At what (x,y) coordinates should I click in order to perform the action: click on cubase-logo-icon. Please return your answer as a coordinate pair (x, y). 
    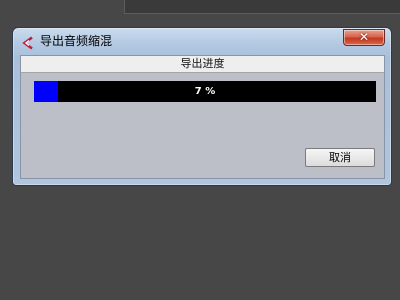
    Looking at the image, I should click on (28, 42).